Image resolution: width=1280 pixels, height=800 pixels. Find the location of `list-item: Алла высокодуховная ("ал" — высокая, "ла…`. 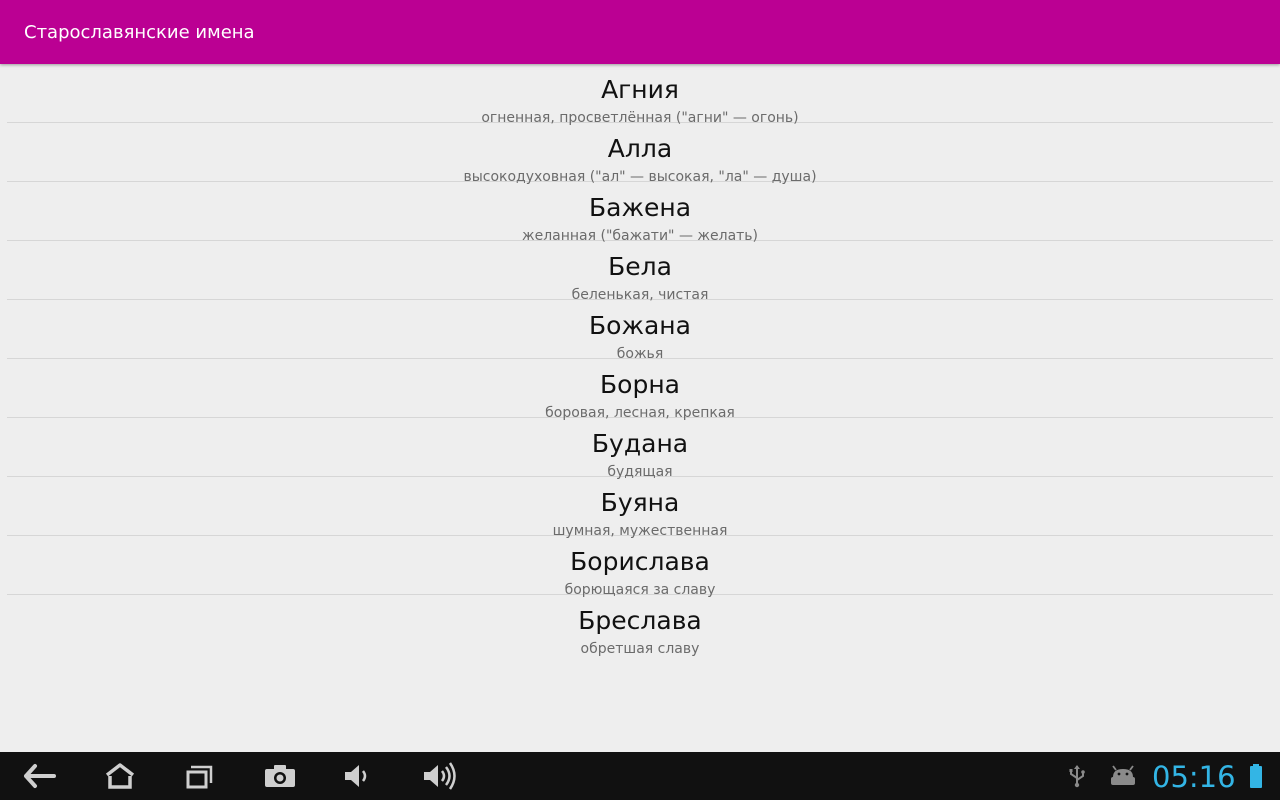

list-item: Алла высокодуховная ("ал" — высокая, "ла… is located at coordinates (640, 154).